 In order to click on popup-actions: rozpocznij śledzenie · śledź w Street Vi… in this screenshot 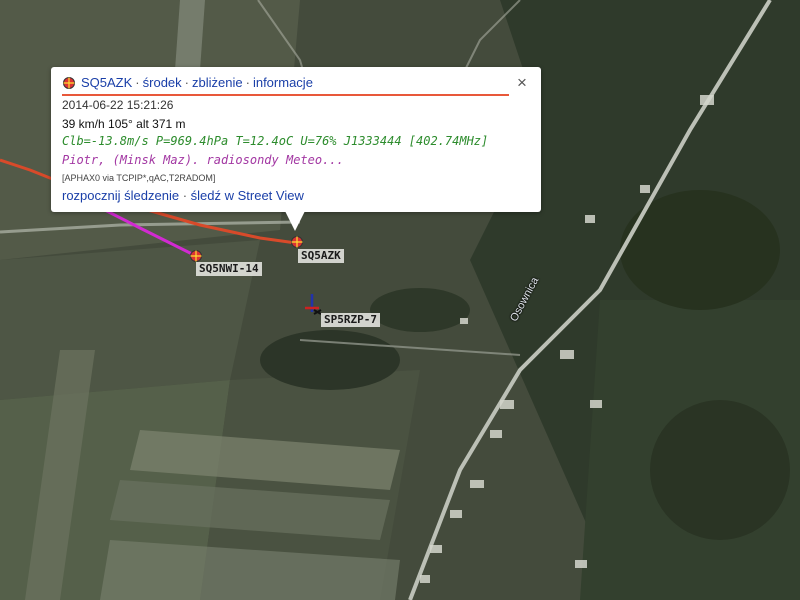, I will do `click(183, 195)`.